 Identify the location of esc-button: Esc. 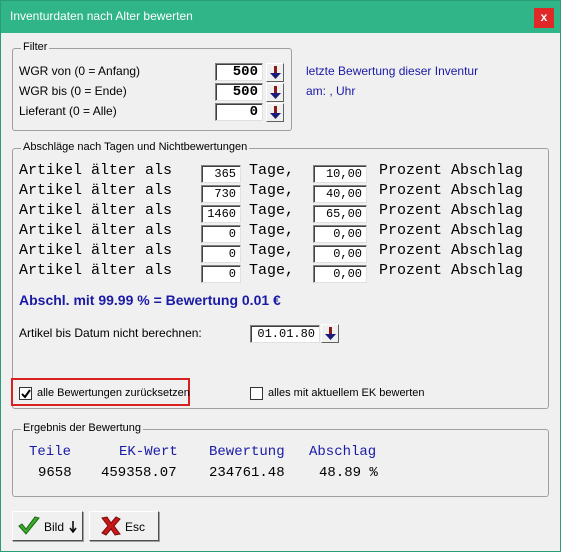
(124, 526).